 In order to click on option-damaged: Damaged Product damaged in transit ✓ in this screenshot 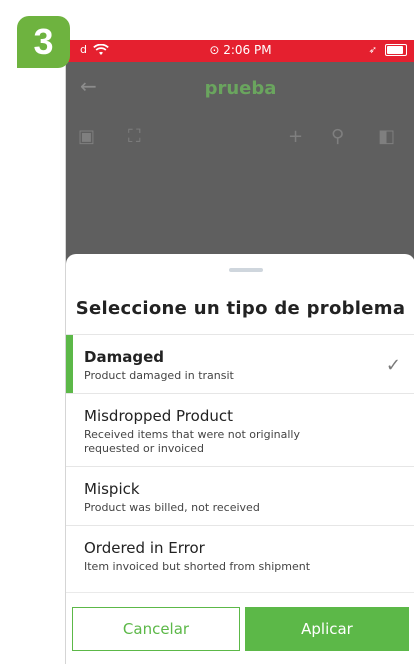, I will do `click(240, 363)`.